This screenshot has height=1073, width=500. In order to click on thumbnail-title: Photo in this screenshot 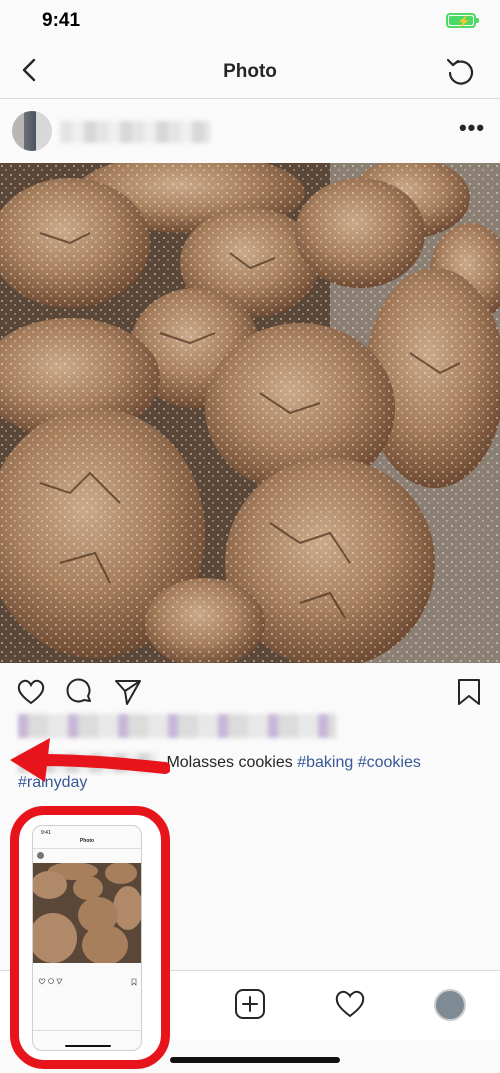, I will do `click(87, 841)`.